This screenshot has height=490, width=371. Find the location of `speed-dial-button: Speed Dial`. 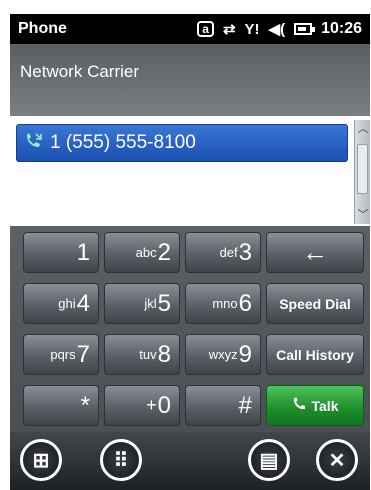

speed-dial-button: Speed Dial is located at coordinates (315, 303).